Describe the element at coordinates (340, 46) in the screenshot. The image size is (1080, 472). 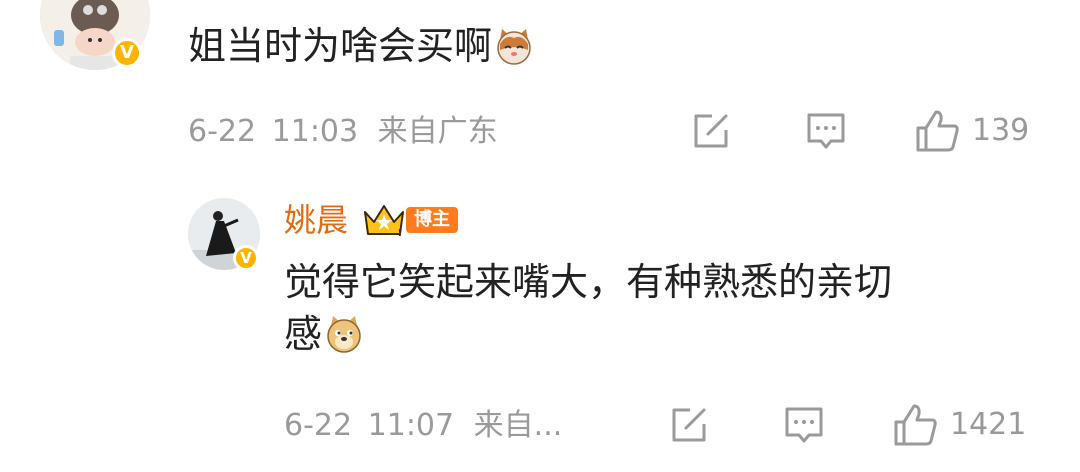
I see `comment-body: 姐当时为啥会买啊` at that location.